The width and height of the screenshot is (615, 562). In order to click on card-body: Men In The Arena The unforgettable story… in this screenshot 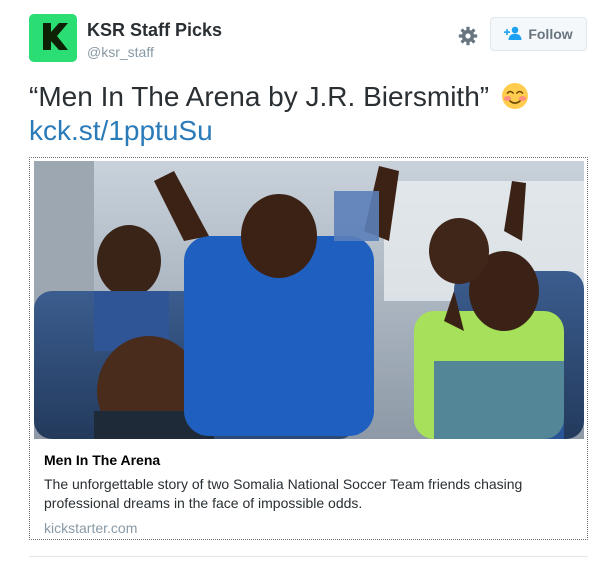, I will do `click(309, 493)`.